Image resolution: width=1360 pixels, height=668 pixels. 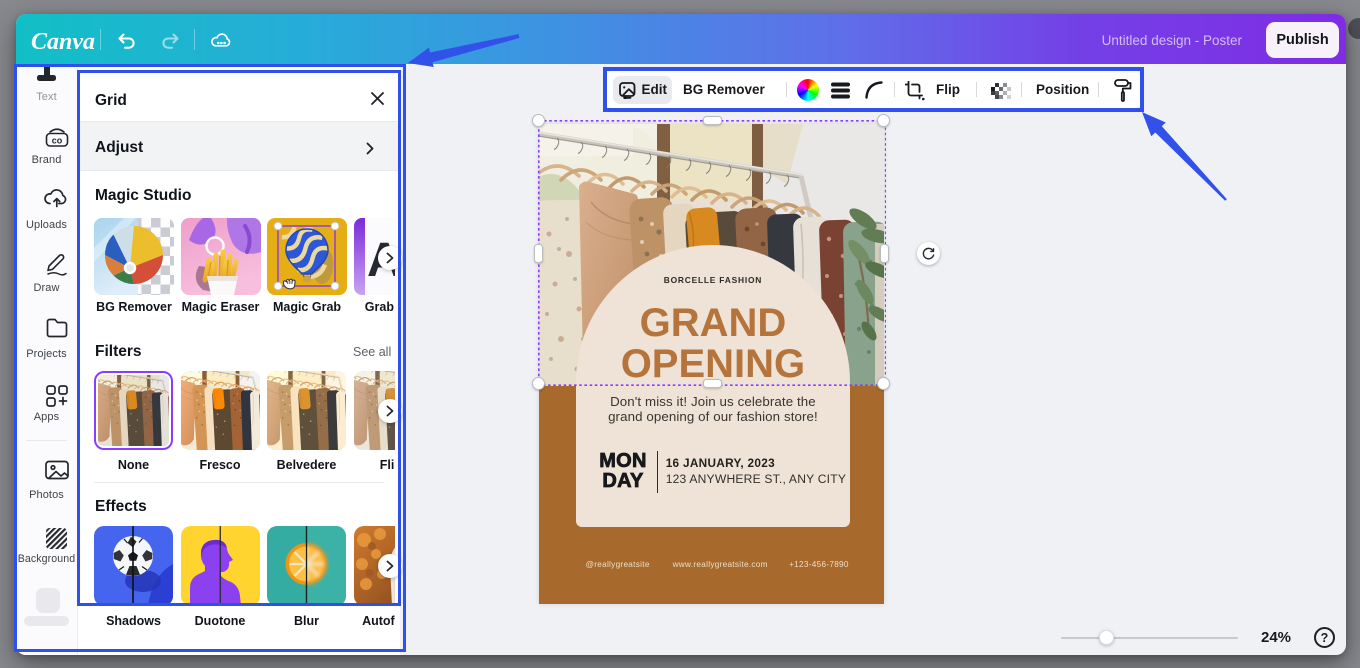 I want to click on svg-text: Canva, so click(x=63, y=42).